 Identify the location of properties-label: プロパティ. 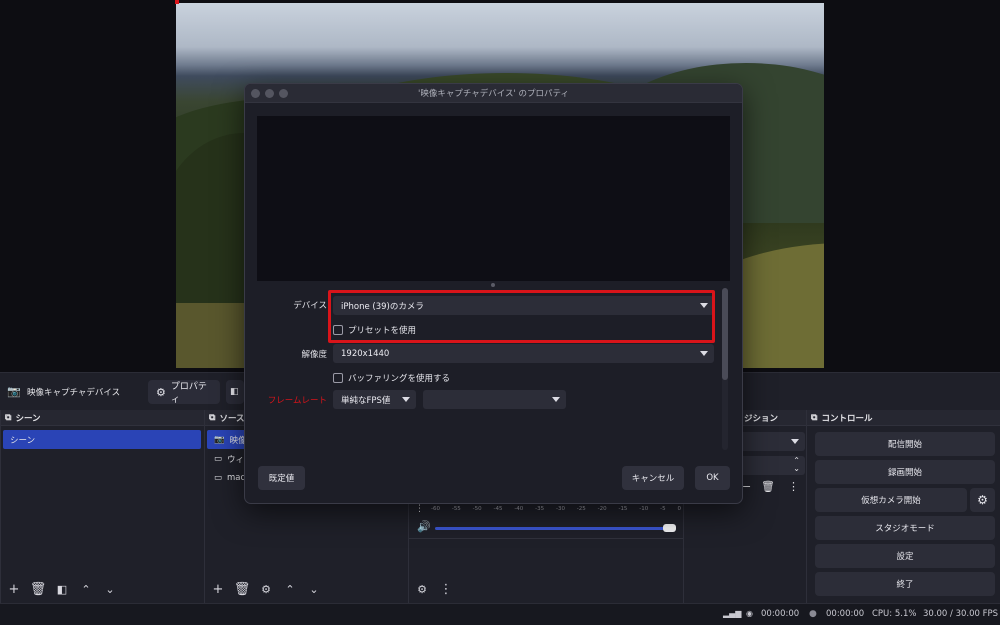
(188, 393).